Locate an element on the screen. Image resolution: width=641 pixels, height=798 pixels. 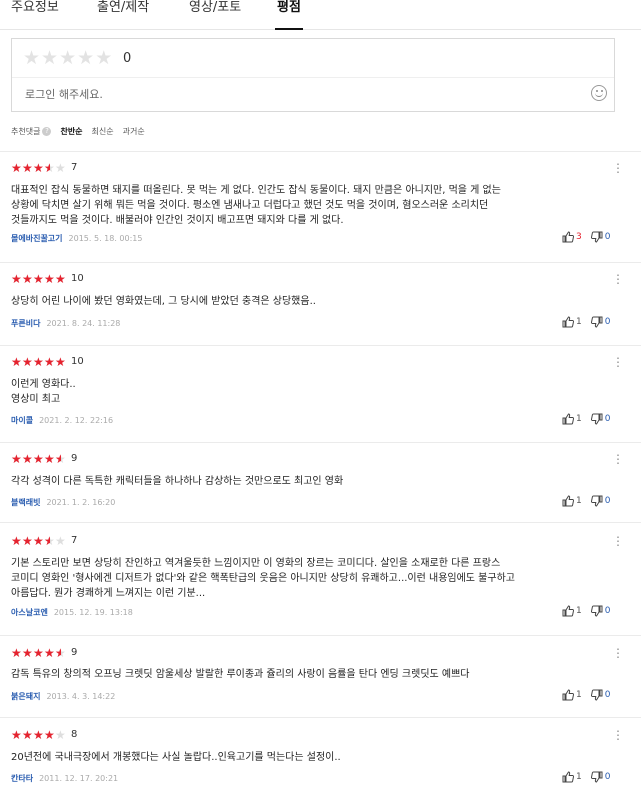
review-meta: 블랙래빗 2021. 1. 2. 16:20 is located at coordinates (63, 502).